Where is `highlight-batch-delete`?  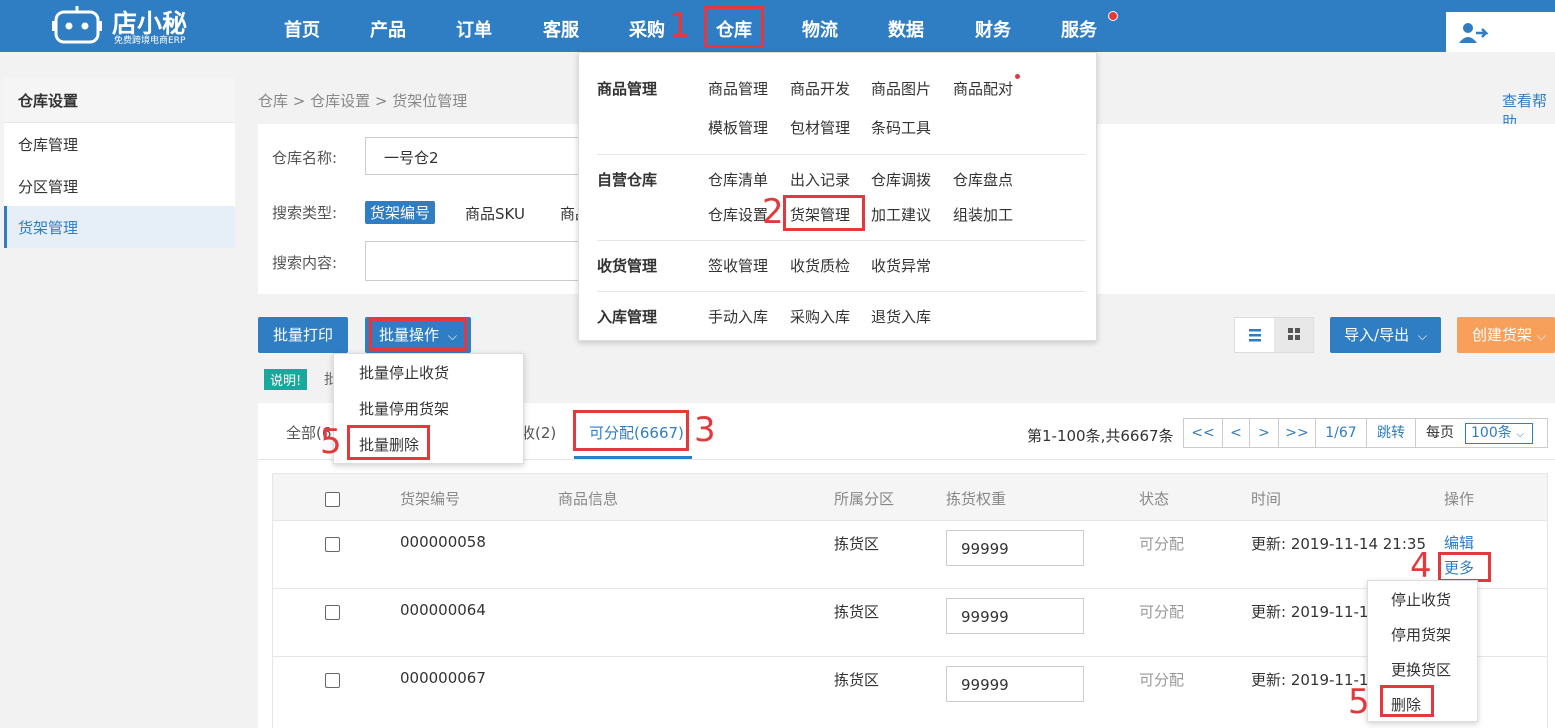 highlight-batch-delete is located at coordinates (388, 442).